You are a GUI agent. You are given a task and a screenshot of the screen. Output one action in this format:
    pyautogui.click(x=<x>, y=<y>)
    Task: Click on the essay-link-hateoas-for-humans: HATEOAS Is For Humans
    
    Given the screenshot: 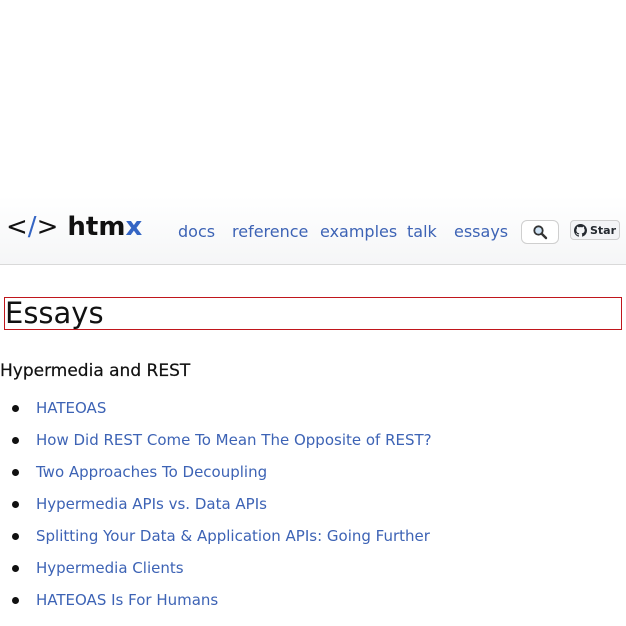 What is the action you would take?
    pyautogui.click(x=127, y=600)
    